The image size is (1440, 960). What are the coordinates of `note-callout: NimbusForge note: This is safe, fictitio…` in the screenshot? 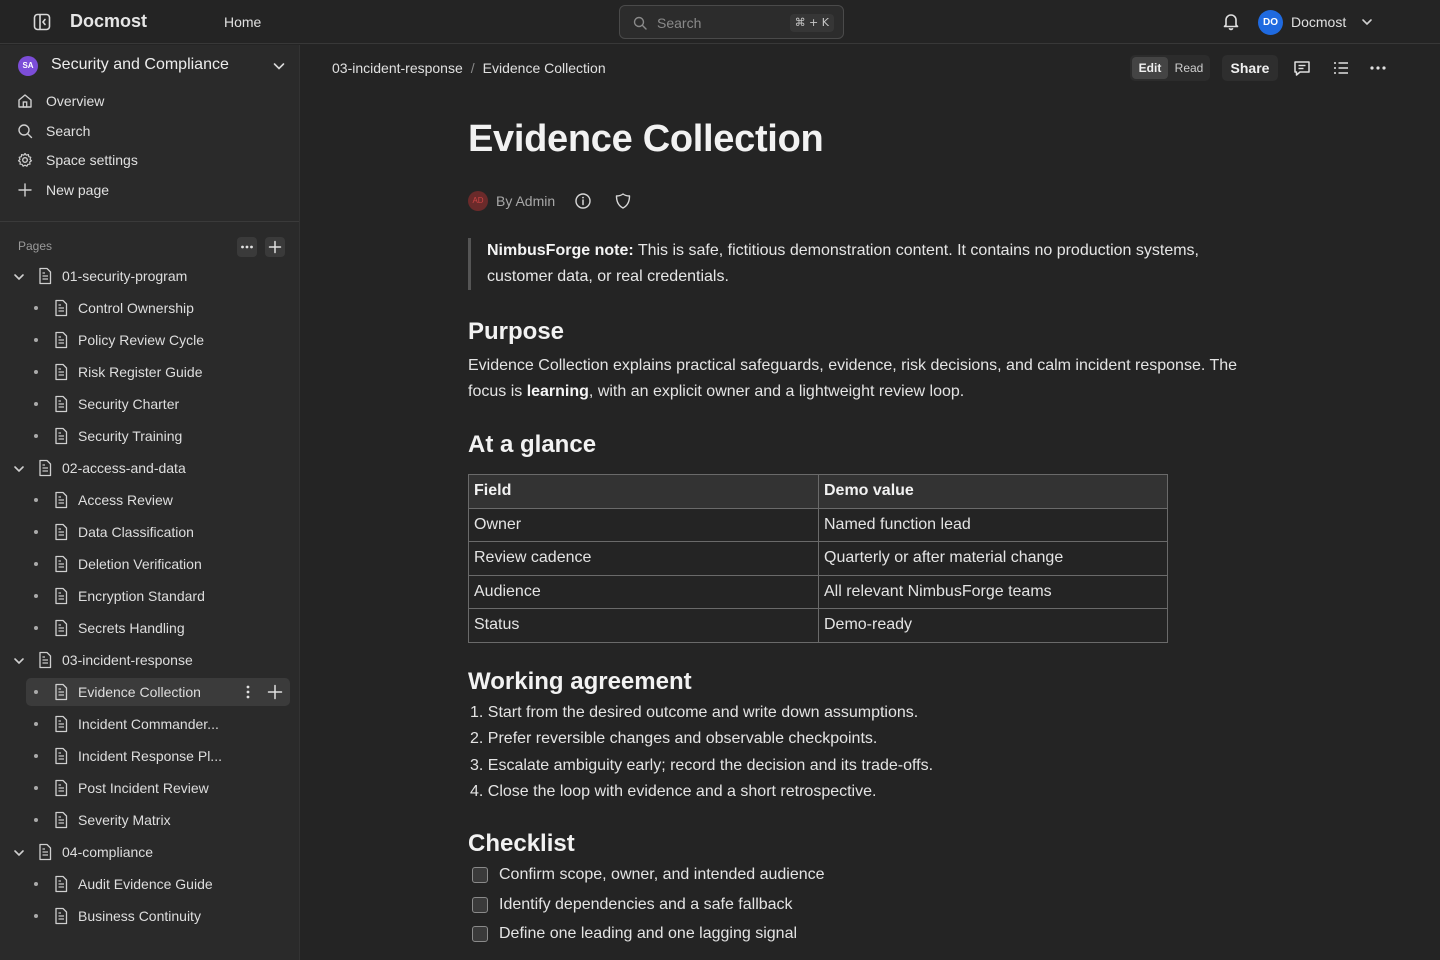 It's located at (858, 264).